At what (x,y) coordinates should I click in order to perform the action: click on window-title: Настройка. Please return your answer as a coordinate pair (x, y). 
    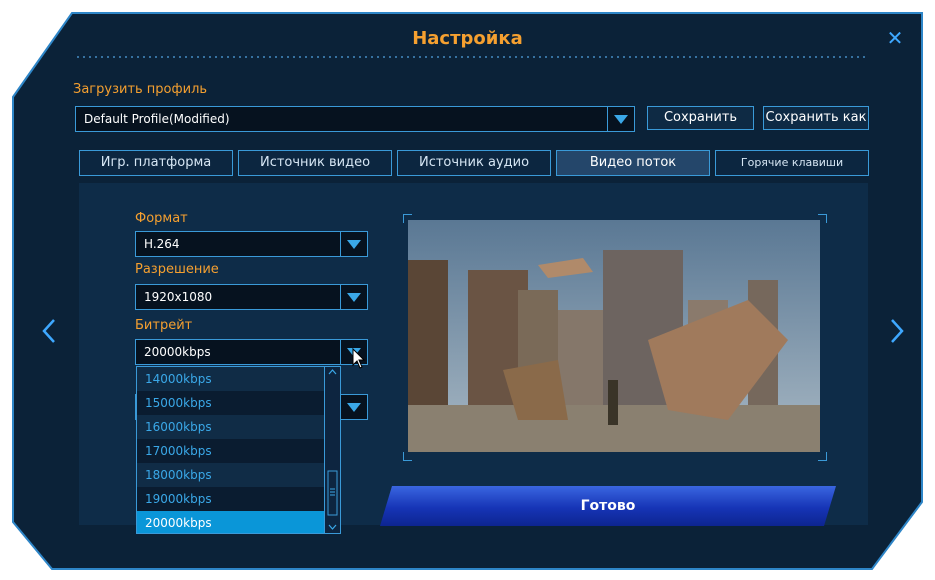
    Looking at the image, I should click on (467, 38).